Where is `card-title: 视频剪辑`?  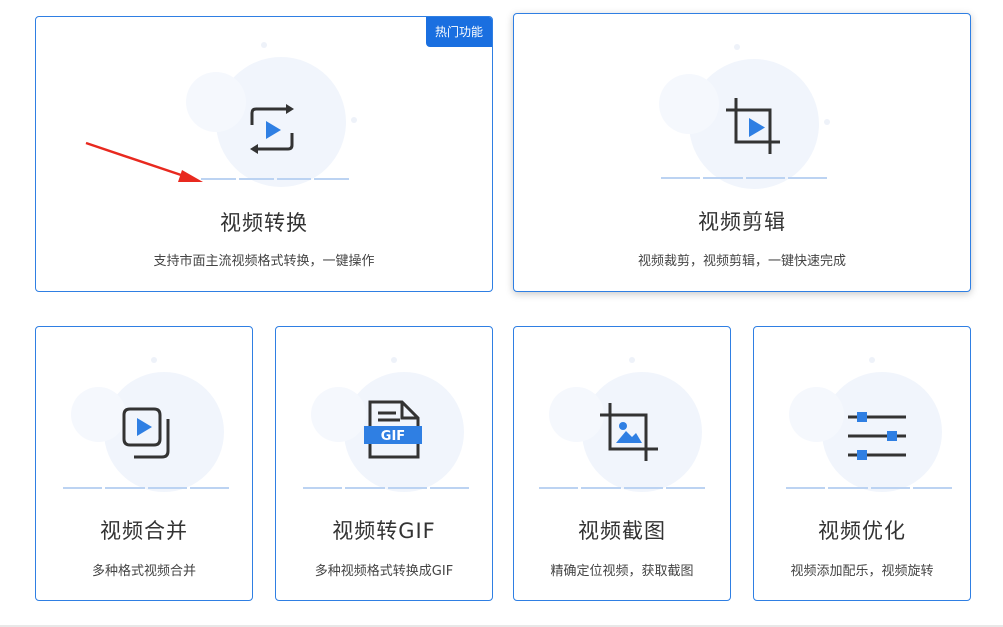
card-title: 视频剪辑 is located at coordinates (742, 222).